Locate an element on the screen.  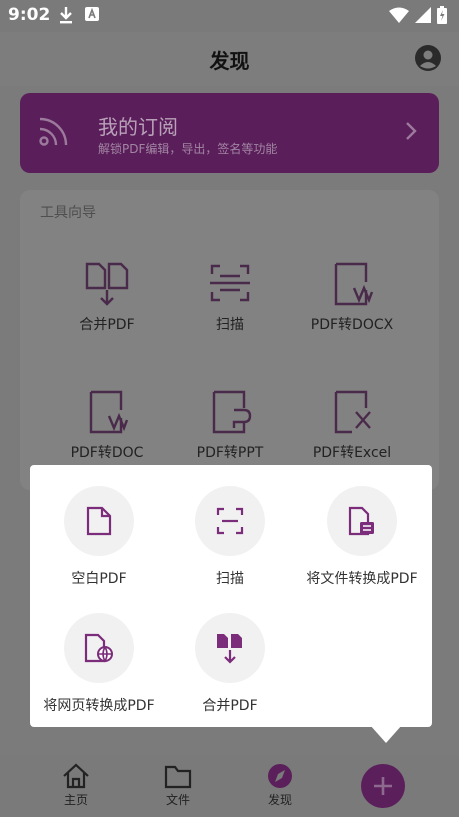
rss-feed-icon is located at coordinates (53, 131).